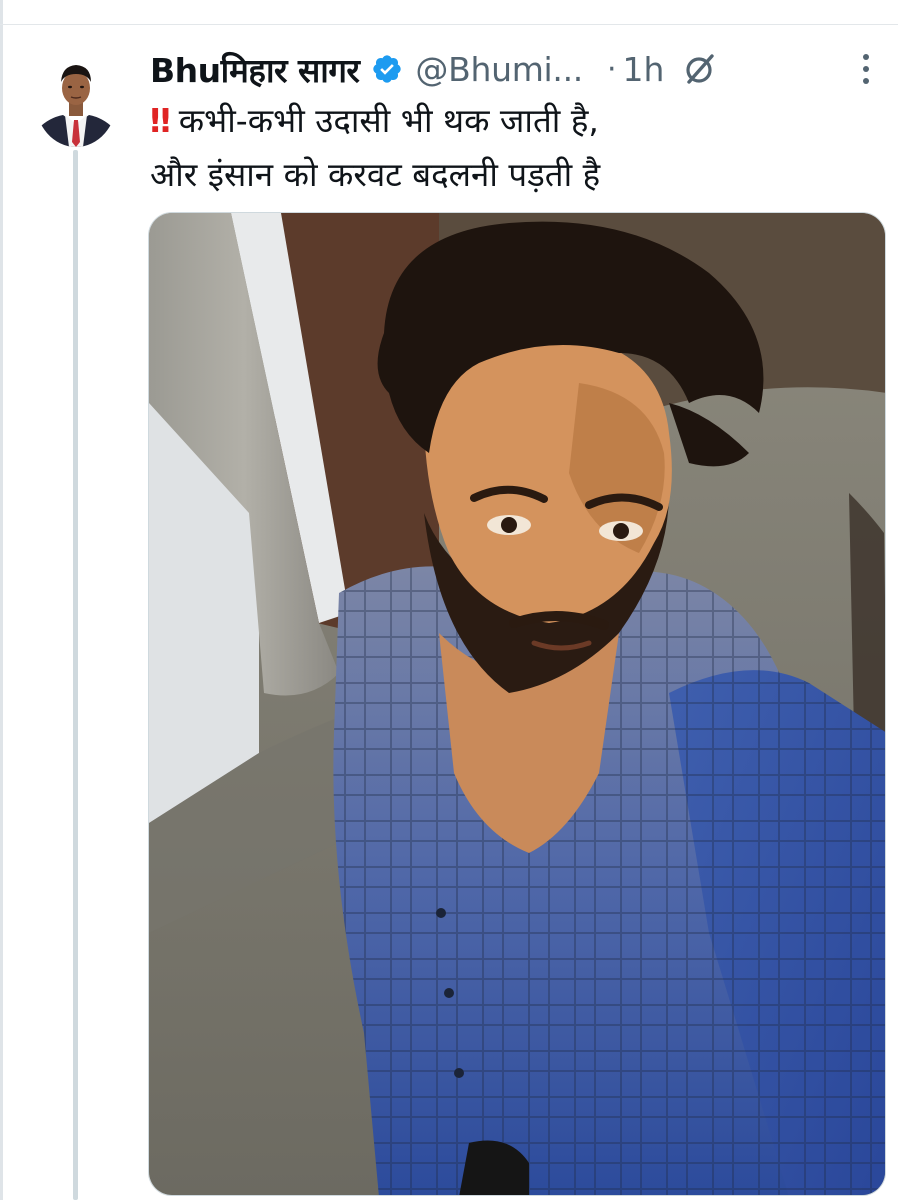 This screenshot has height=1200, width=898. I want to click on tweet-text-line-1: ‼ कभी-कभी उदासी भी थक जाती है,, so click(515, 121).